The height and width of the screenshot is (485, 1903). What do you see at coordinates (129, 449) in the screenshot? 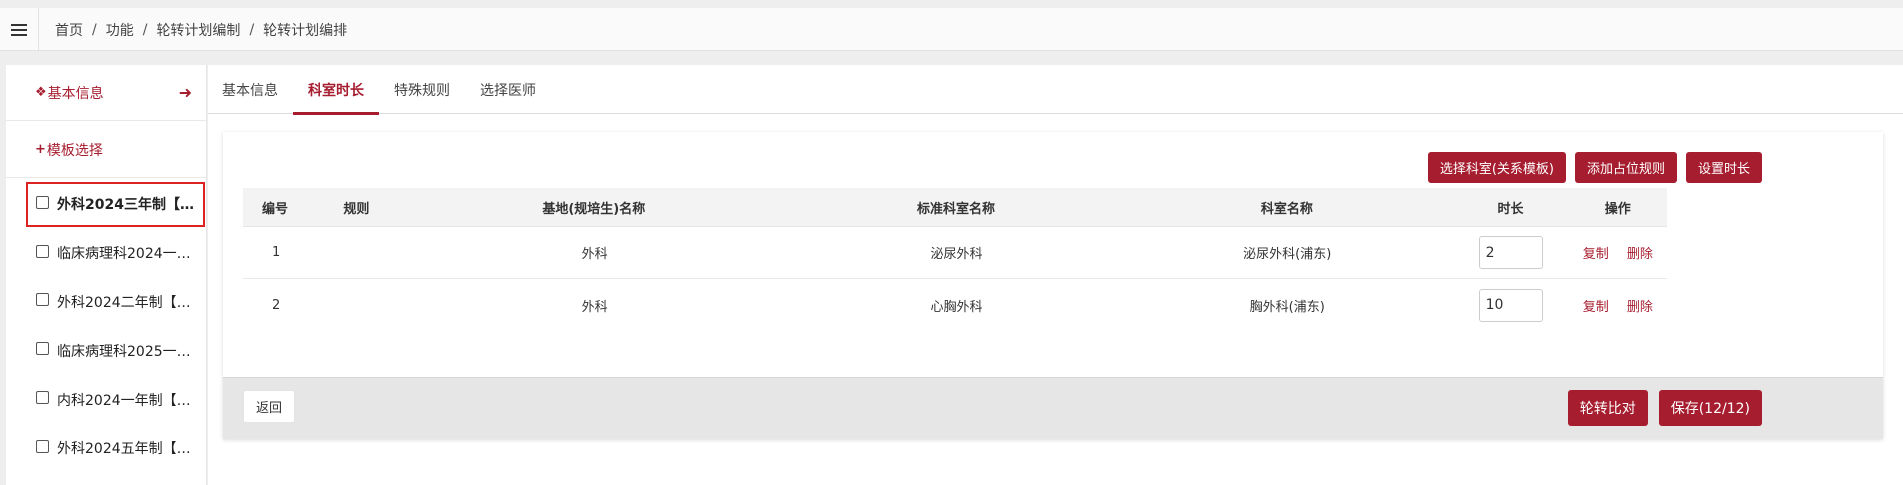
I see `template-item-label: 外科2024五年制【导入】` at bounding box center [129, 449].